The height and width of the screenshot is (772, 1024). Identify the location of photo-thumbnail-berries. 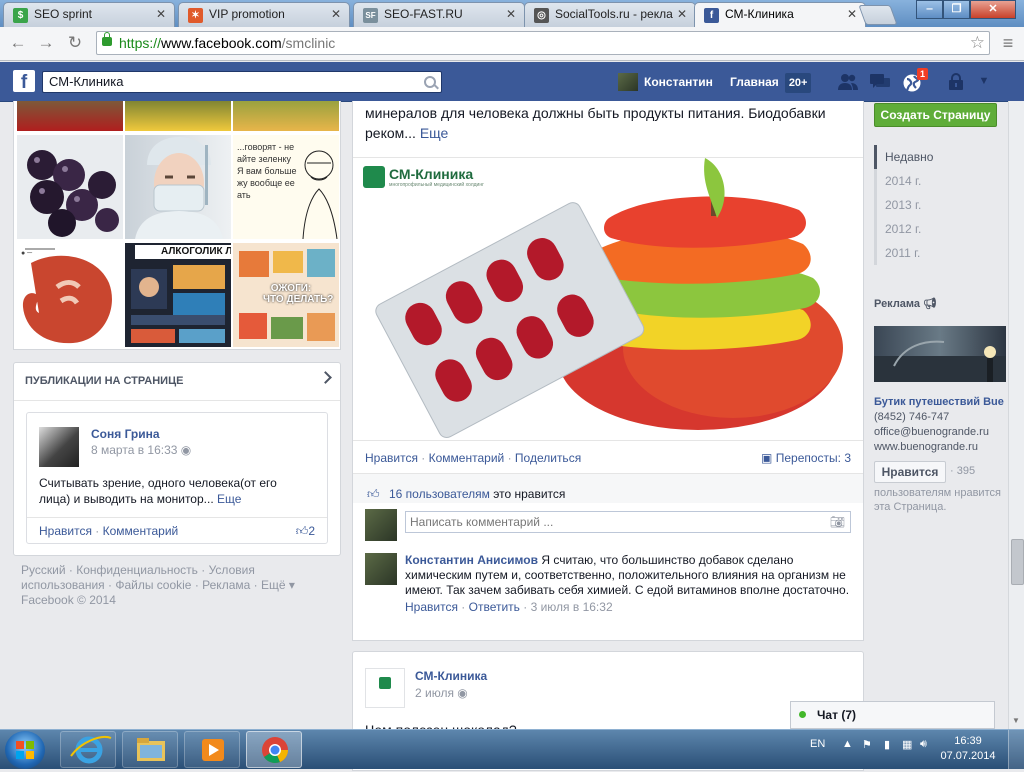
(70, 187).